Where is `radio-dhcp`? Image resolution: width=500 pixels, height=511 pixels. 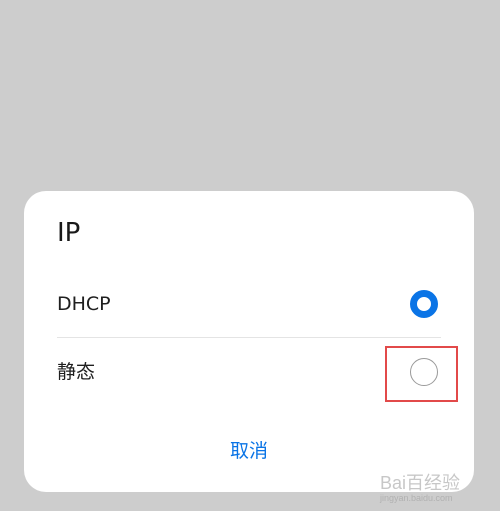
radio-dhcp is located at coordinates (424, 304).